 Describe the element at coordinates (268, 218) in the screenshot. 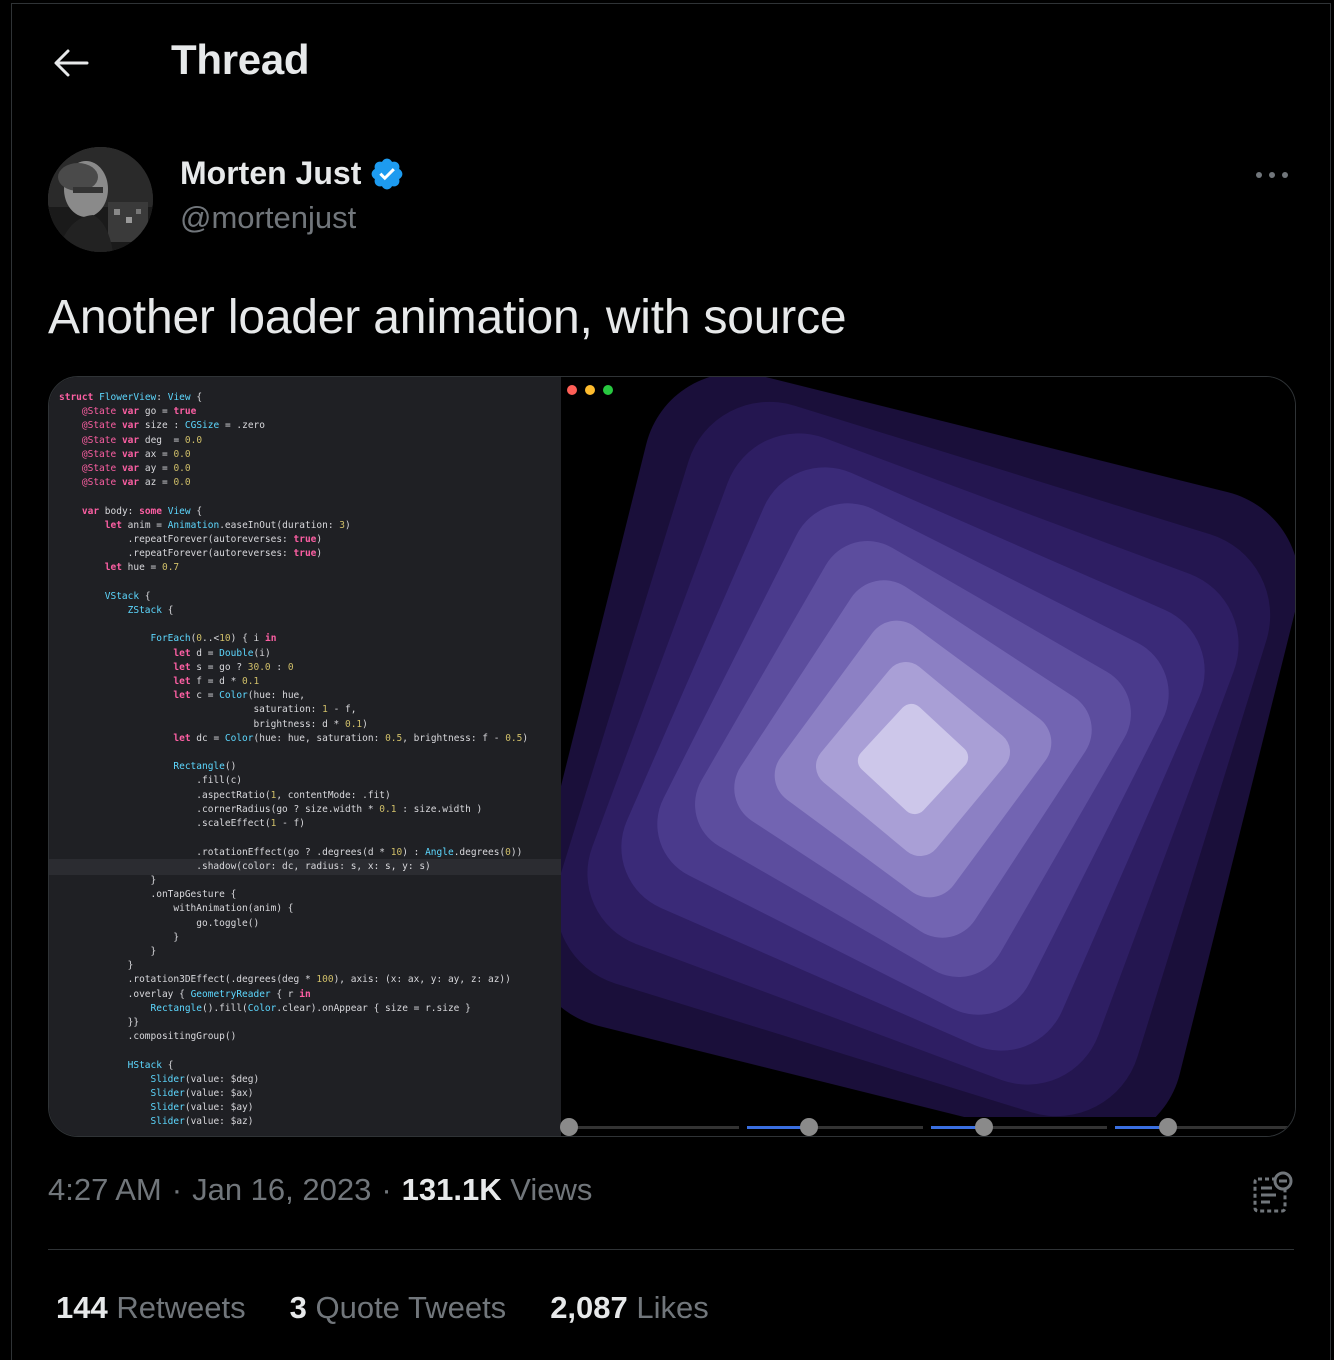

I see `author-handle: @mortenjust` at that location.